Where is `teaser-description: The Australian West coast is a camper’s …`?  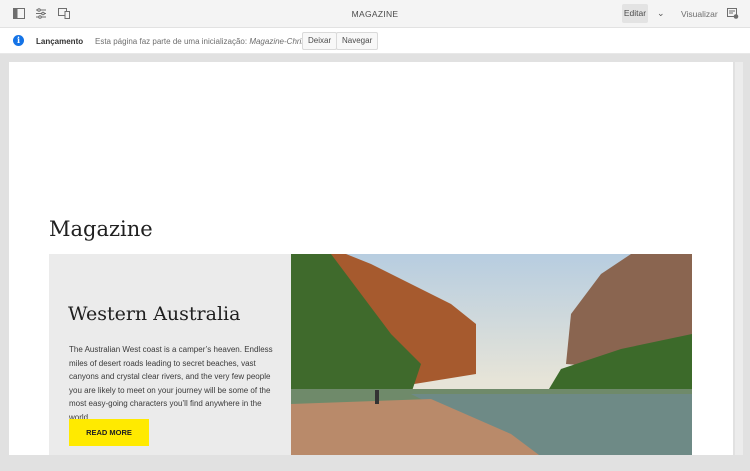 teaser-description: The Australian West coast is a camper’s … is located at coordinates (171, 383).